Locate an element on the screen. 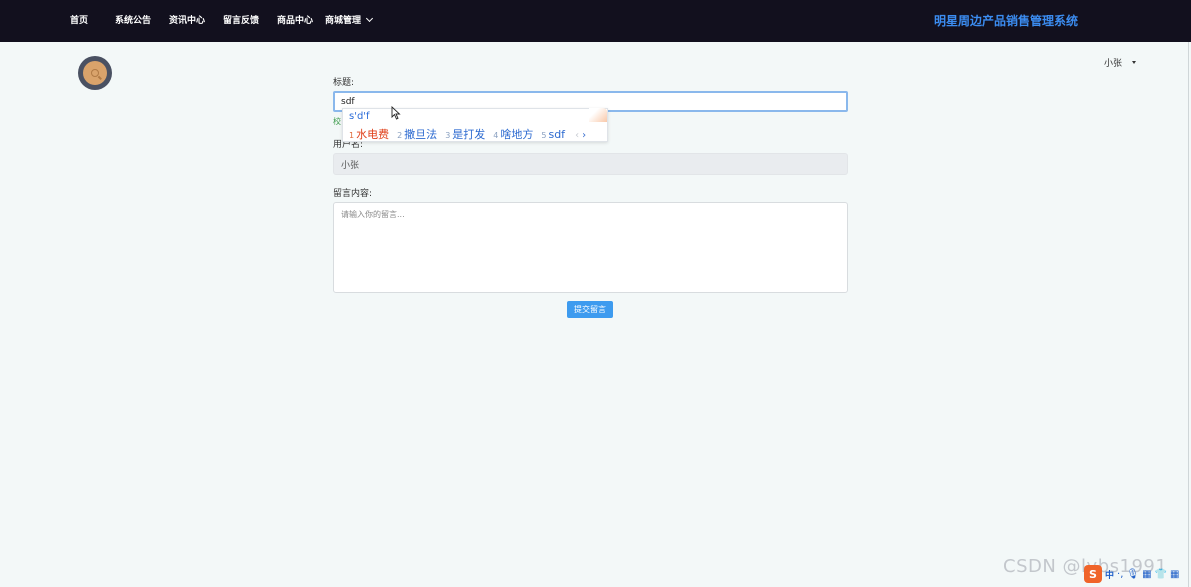  ime-candidate-2: 2 撒旦法 is located at coordinates (417, 134).